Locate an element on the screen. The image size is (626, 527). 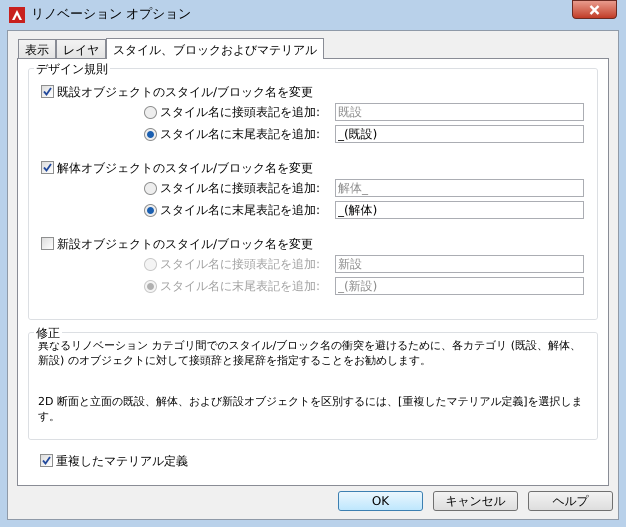
checkbox-label: 解体オブジェクトのスタイル/ブロック名を変更 is located at coordinates (313, 167).